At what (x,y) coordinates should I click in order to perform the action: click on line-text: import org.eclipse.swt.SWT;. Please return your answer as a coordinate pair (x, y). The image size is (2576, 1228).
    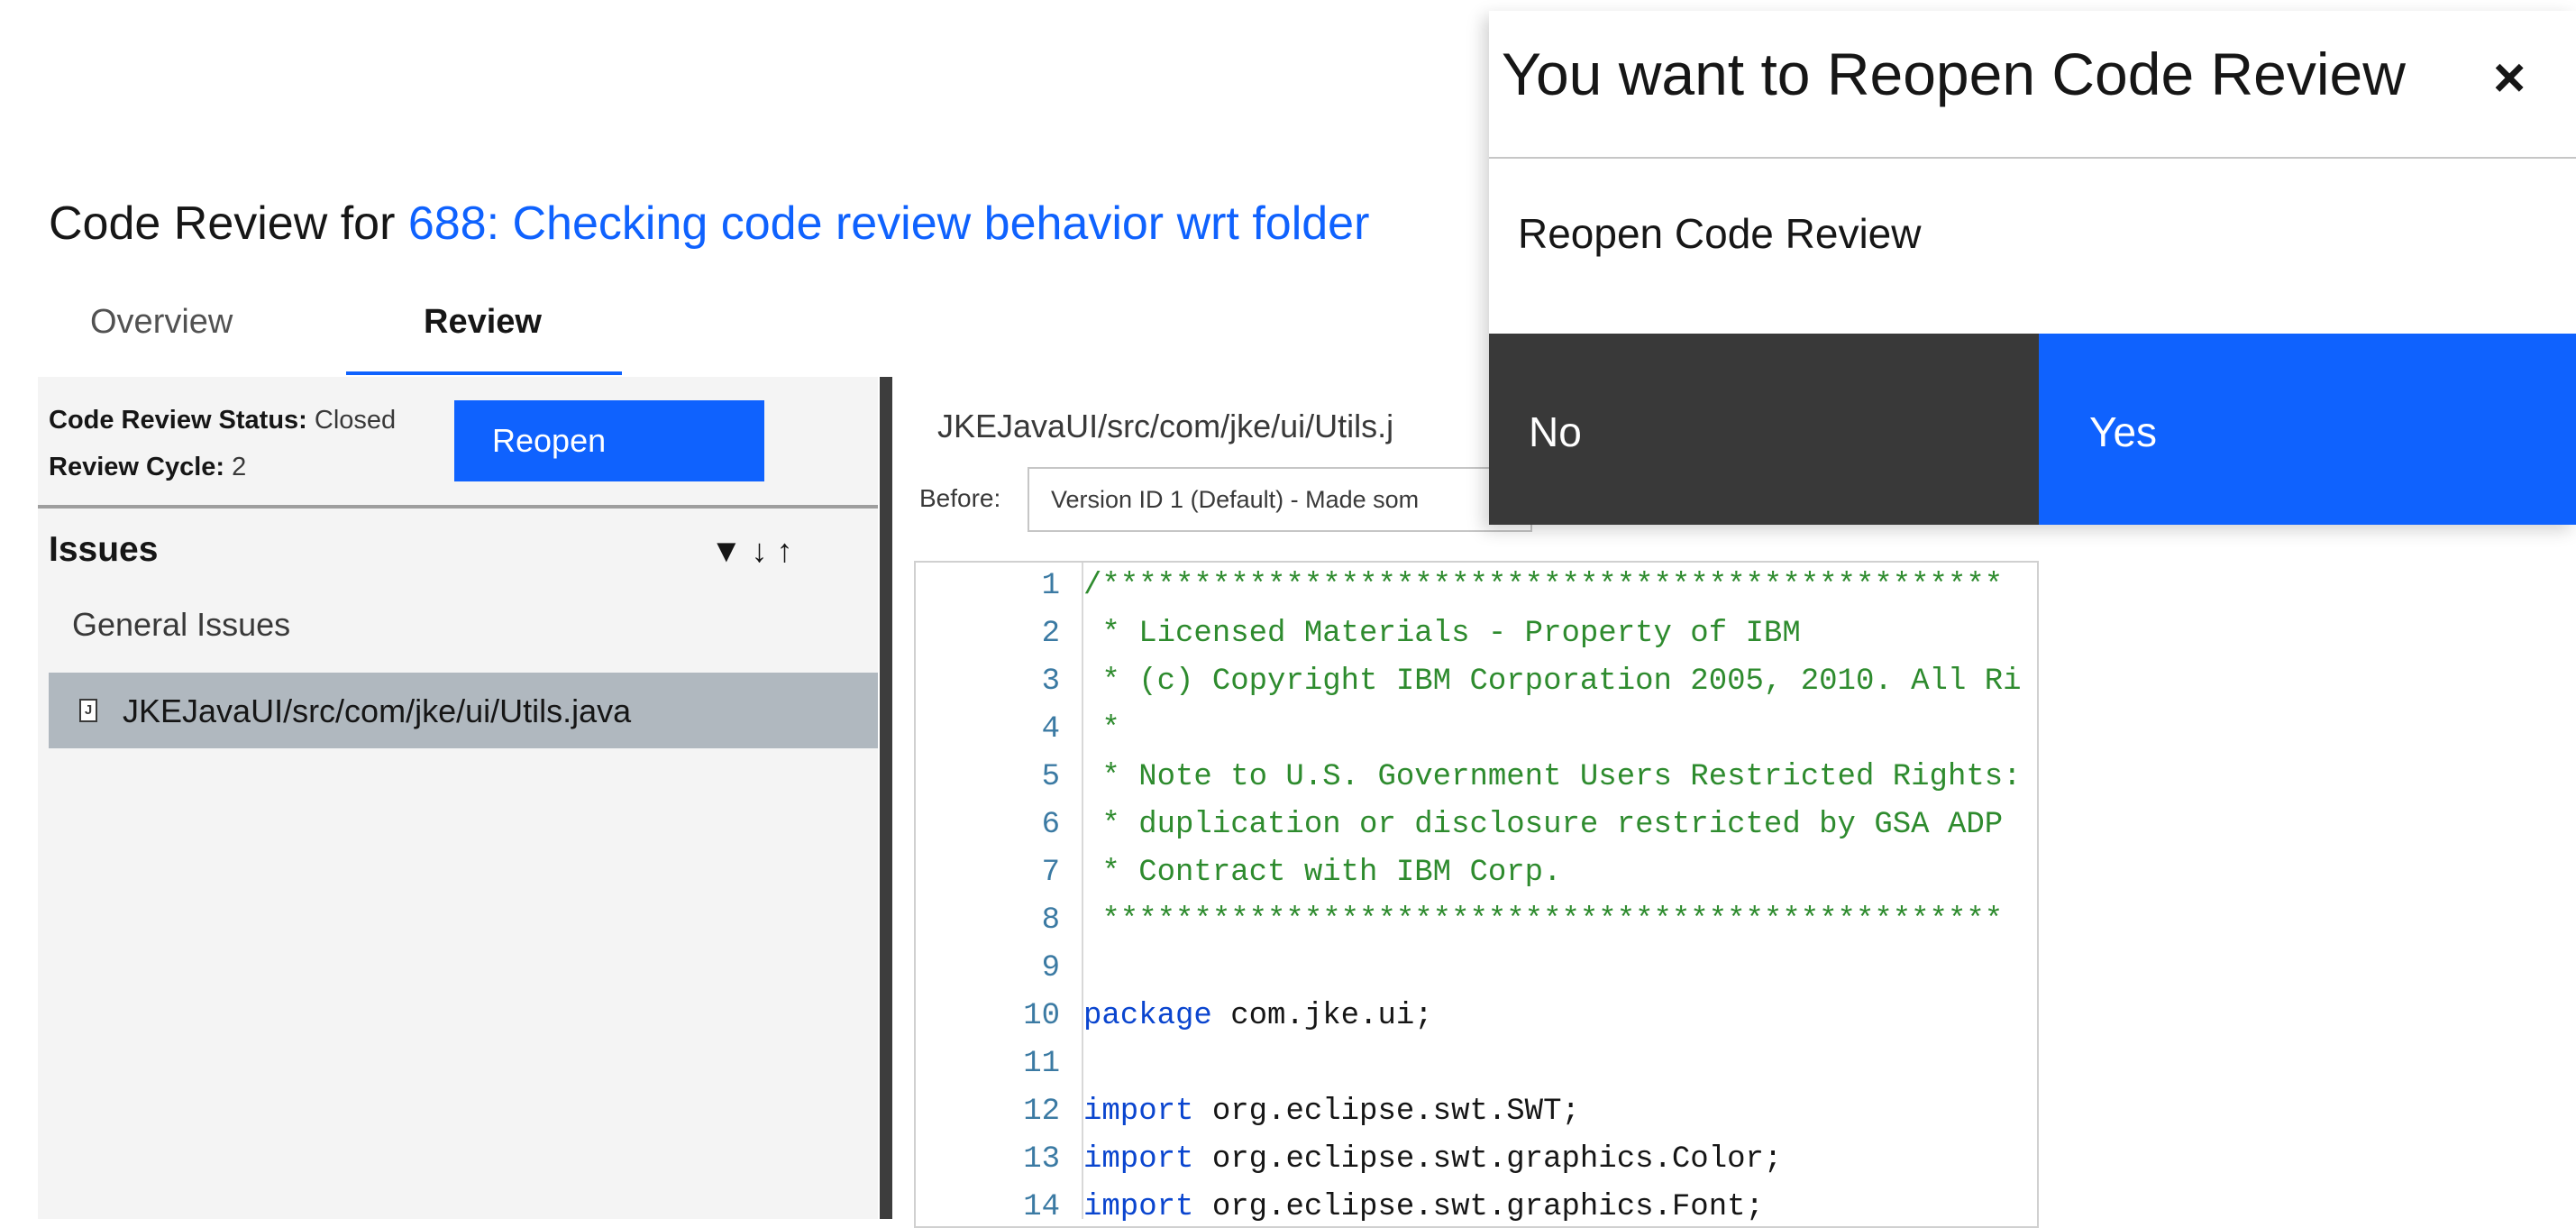
    Looking at the image, I should click on (1331, 1112).